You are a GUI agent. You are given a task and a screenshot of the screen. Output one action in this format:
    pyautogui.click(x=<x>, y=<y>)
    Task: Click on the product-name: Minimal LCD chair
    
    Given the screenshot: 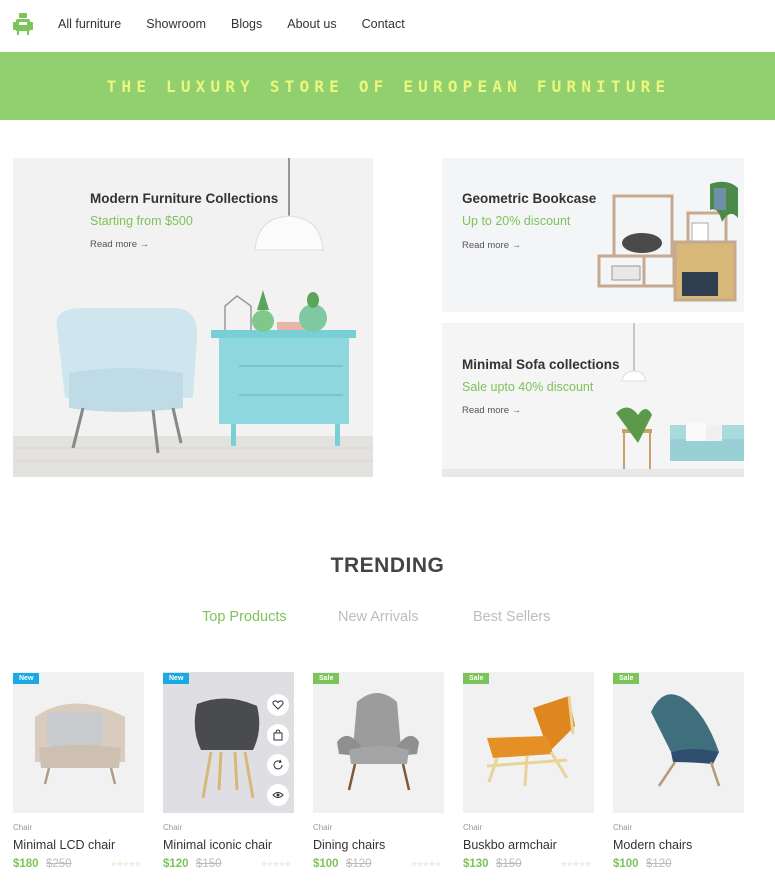 What is the action you would take?
    pyautogui.click(x=64, y=845)
    